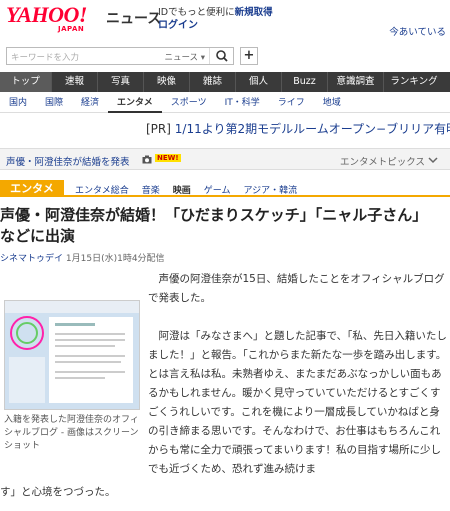 Image resolution: width=450 pixels, height=511 pixels. Describe the element at coordinates (133, 18) in the screenshot. I see `service-name: ニュース` at that location.